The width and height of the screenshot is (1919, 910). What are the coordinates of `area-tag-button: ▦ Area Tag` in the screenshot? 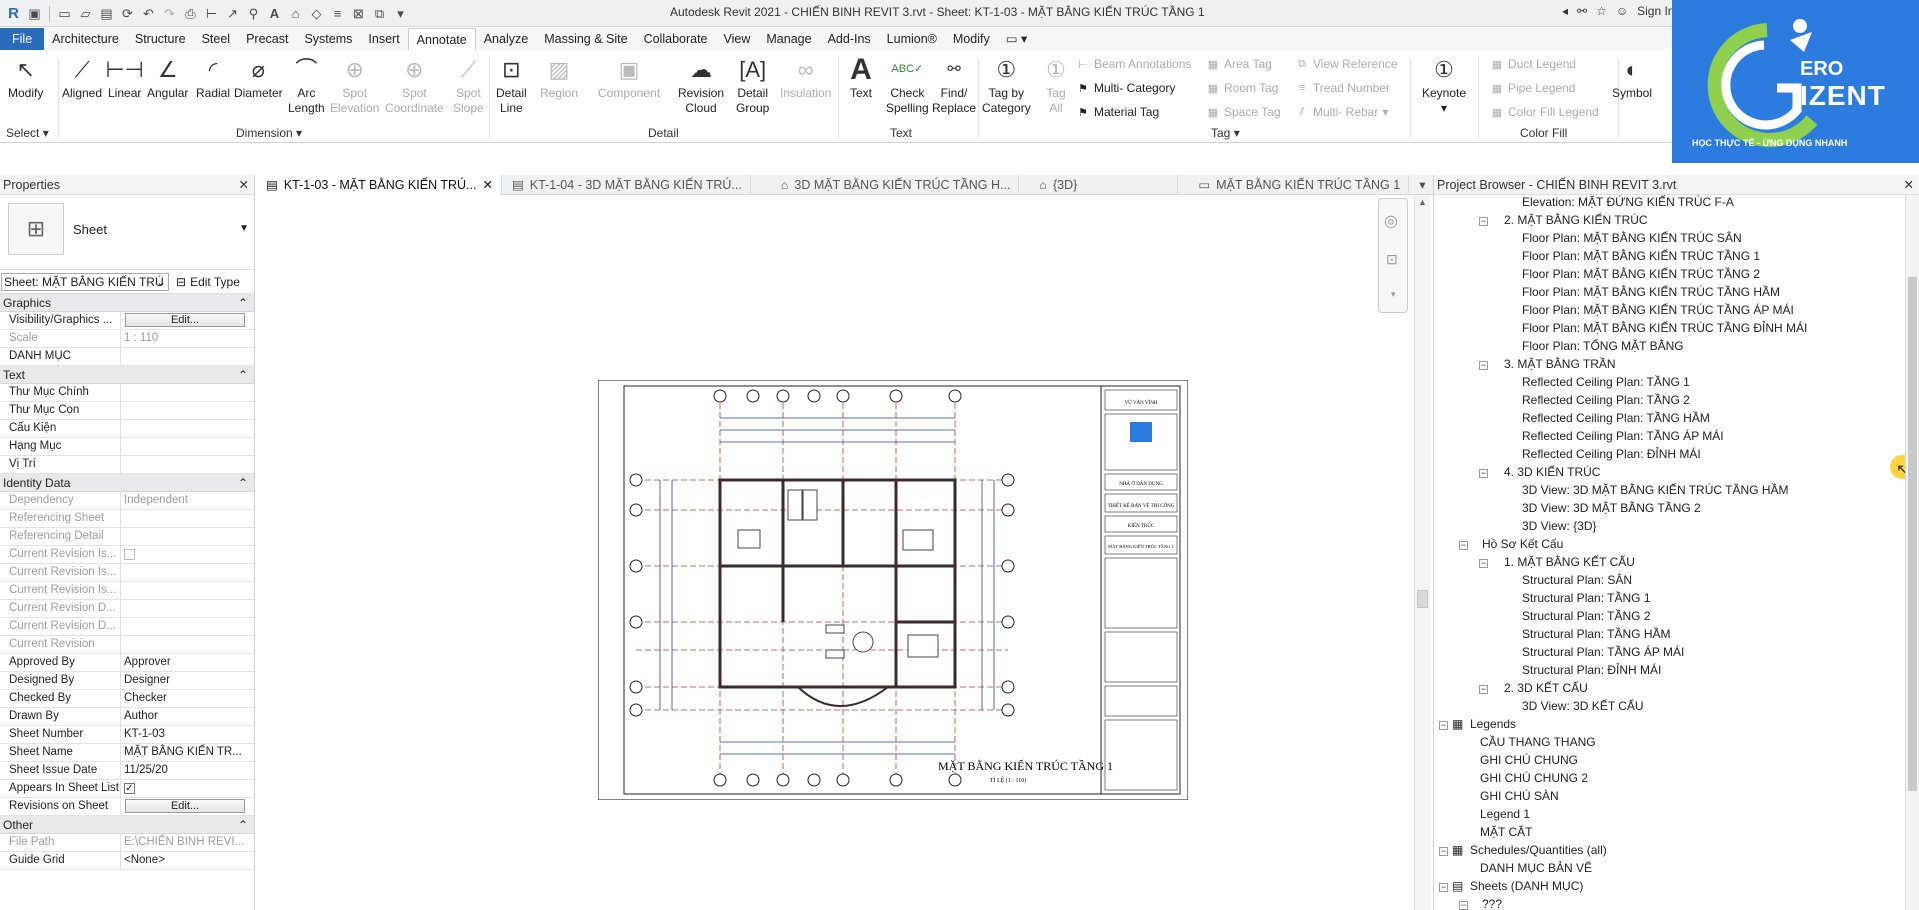 It's located at (1239, 64).